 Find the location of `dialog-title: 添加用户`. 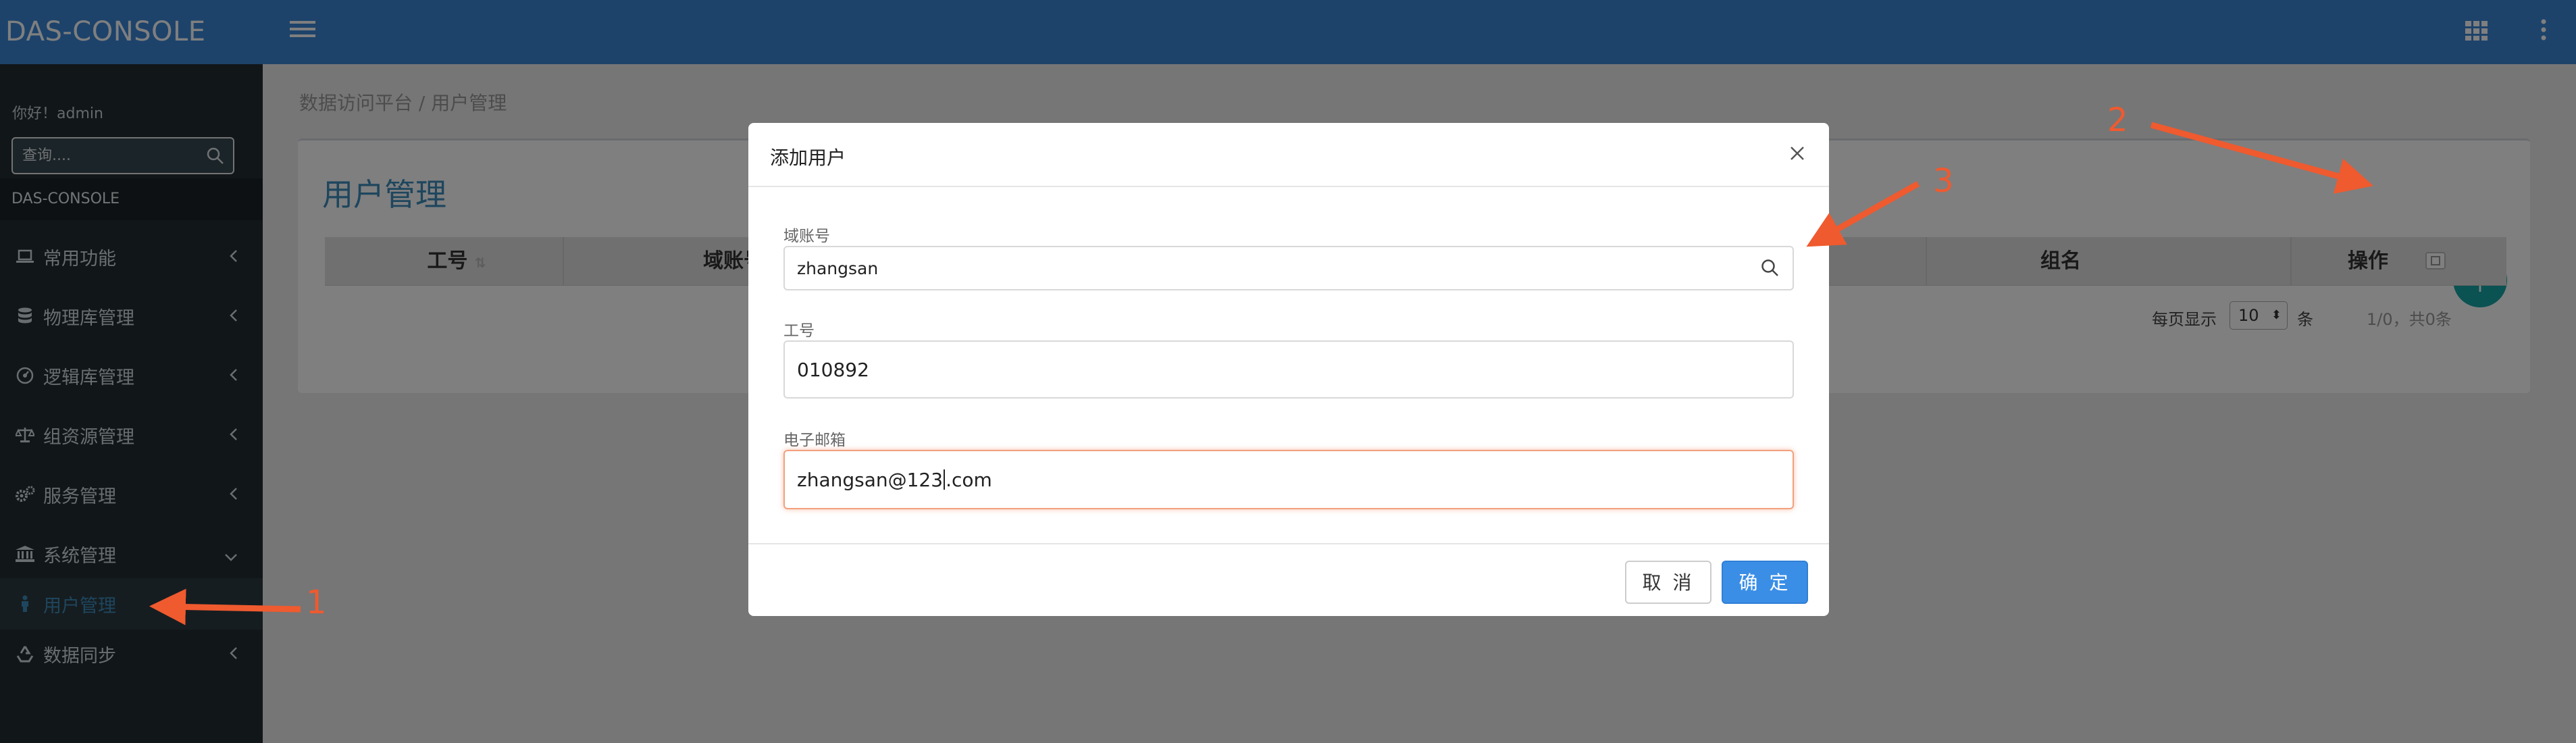

dialog-title: 添加用户 is located at coordinates (808, 158).